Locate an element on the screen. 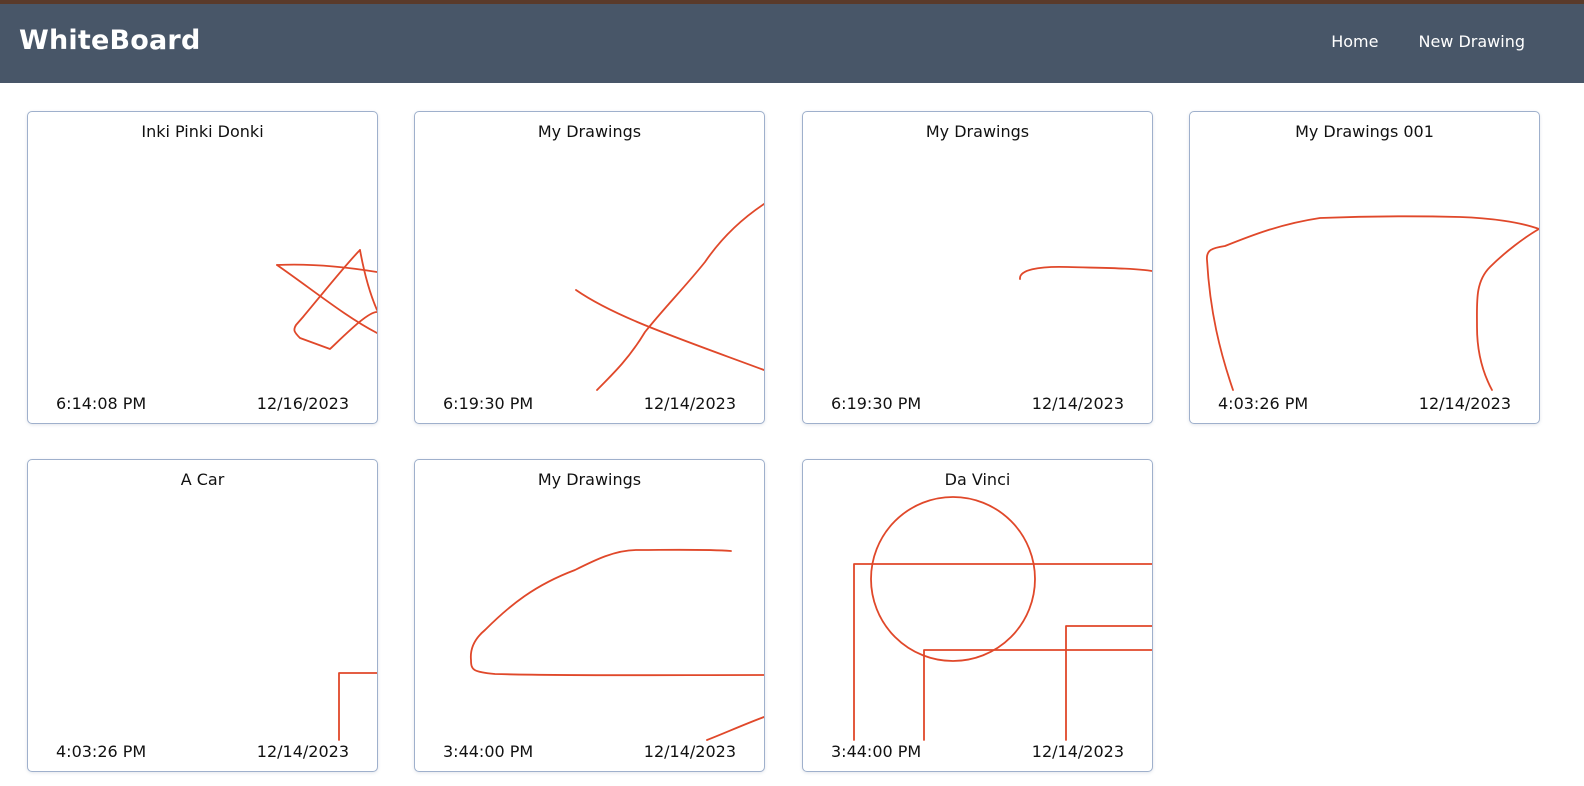  drawing-title: A Car is located at coordinates (202, 479).